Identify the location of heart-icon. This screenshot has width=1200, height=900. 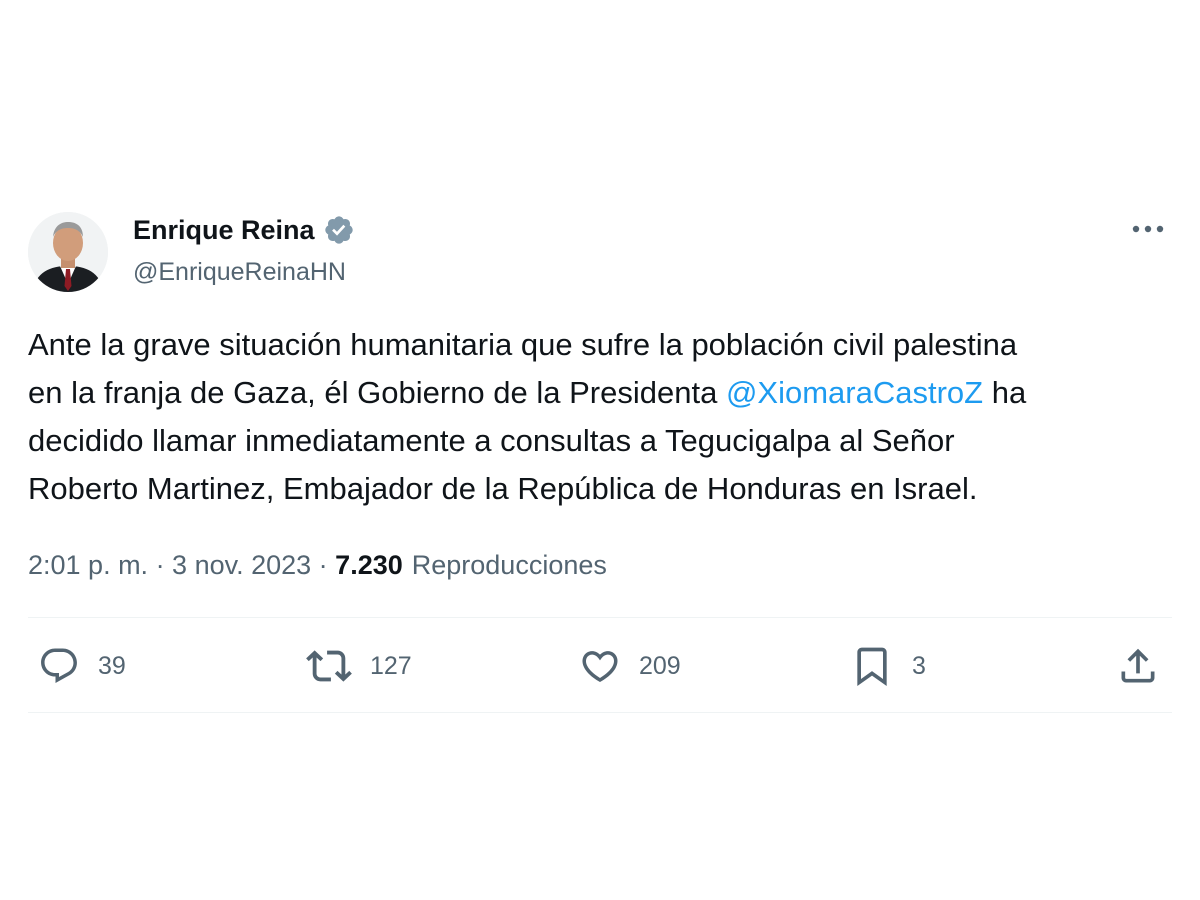
(600, 667).